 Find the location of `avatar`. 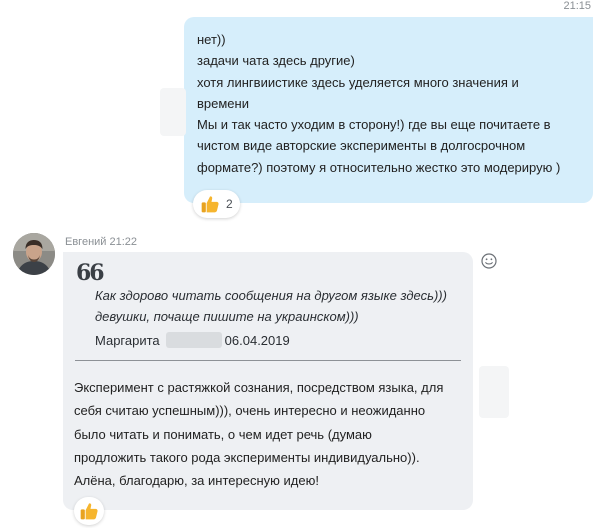

avatar is located at coordinates (34, 254).